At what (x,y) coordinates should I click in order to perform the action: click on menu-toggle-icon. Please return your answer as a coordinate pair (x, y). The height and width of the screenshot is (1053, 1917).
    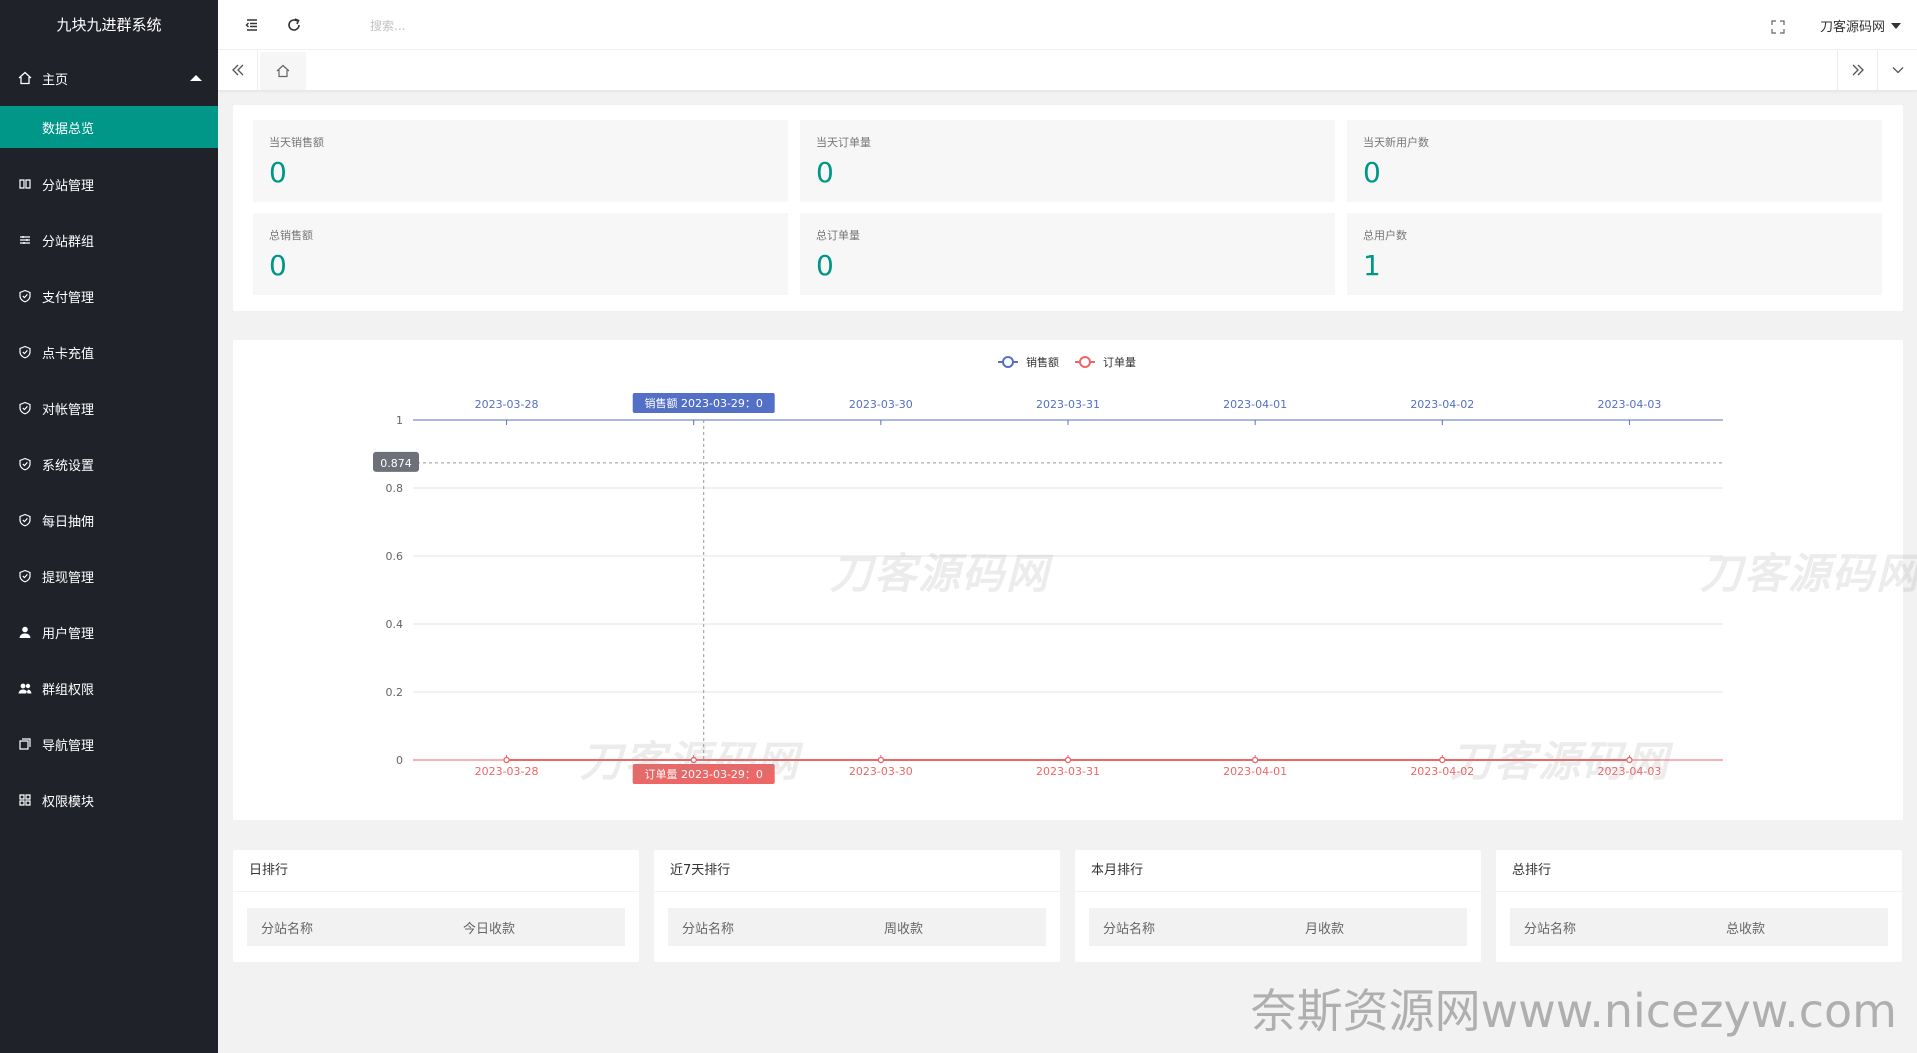
    Looking at the image, I should click on (252, 25).